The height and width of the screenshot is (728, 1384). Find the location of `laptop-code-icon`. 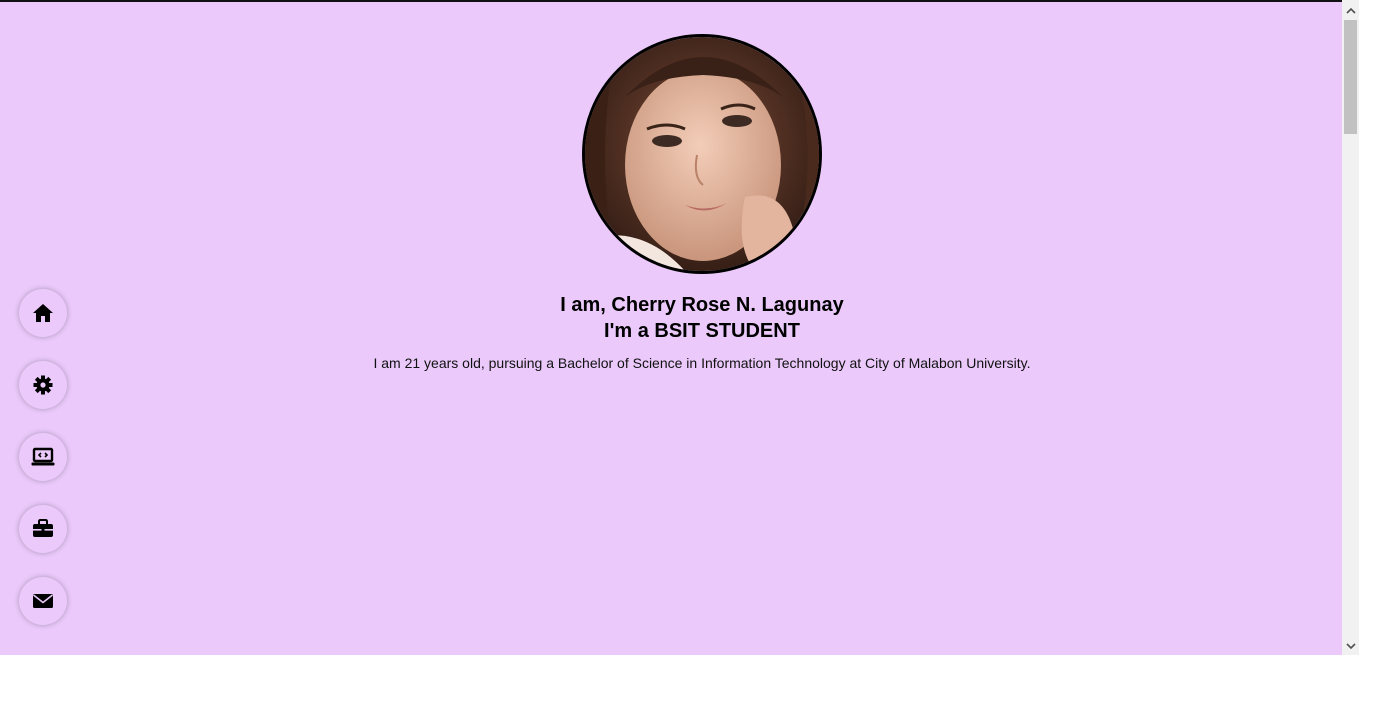

laptop-code-icon is located at coordinates (43, 456).